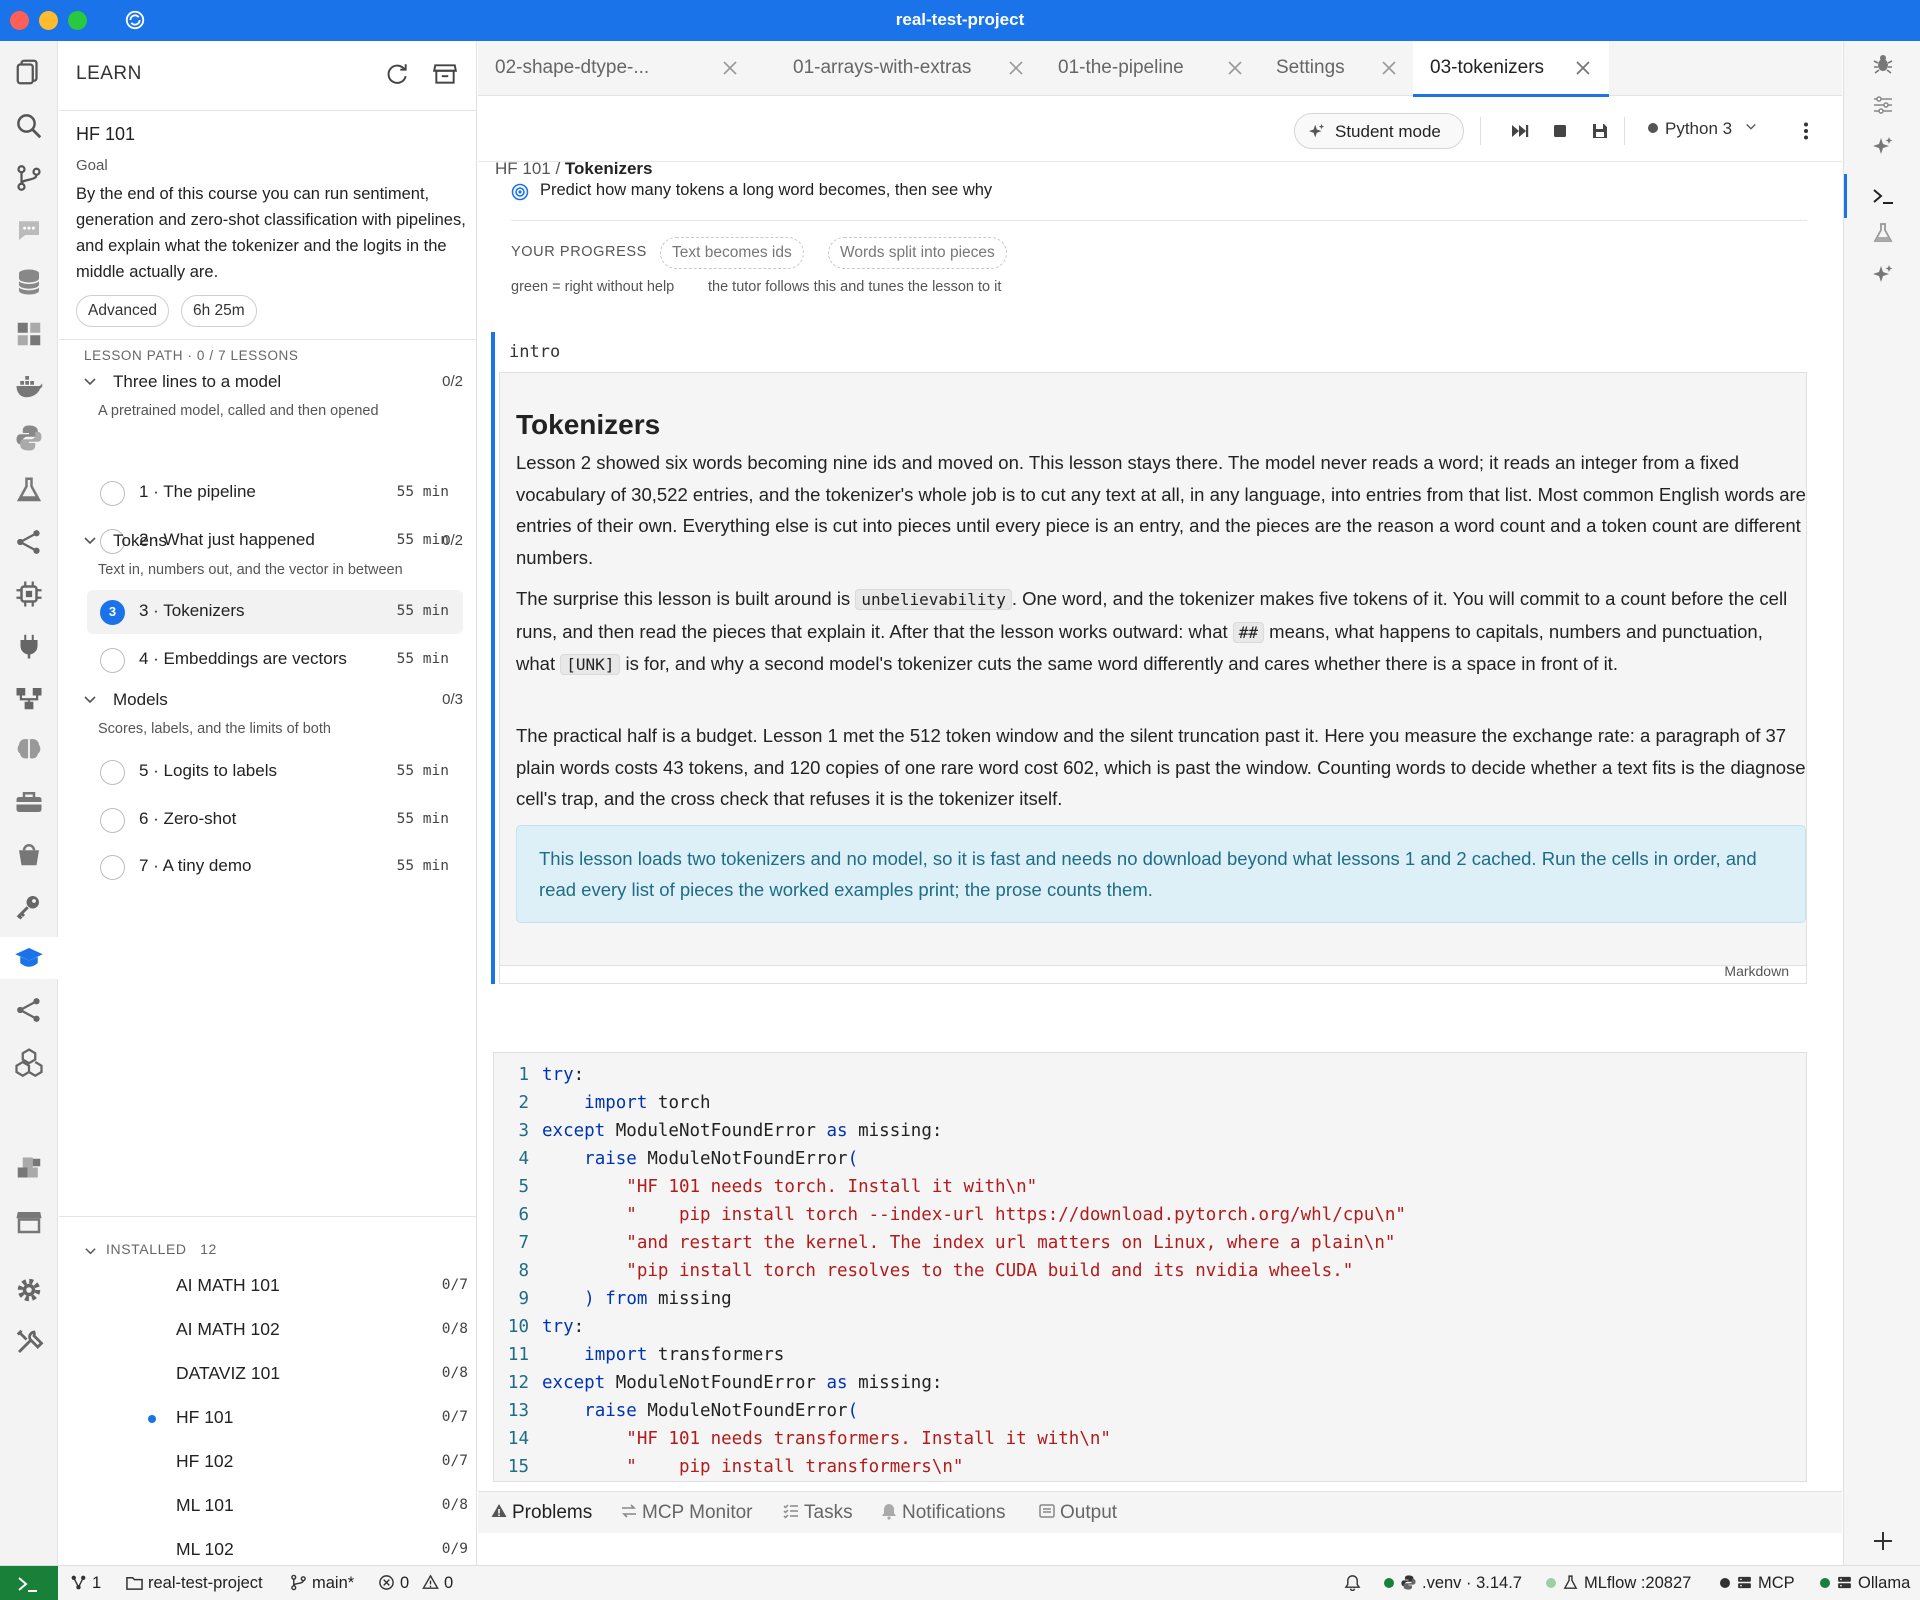  I want to click on lesson-item-active: 3 3 · Tokenizers 55 min, so click(275, 612).